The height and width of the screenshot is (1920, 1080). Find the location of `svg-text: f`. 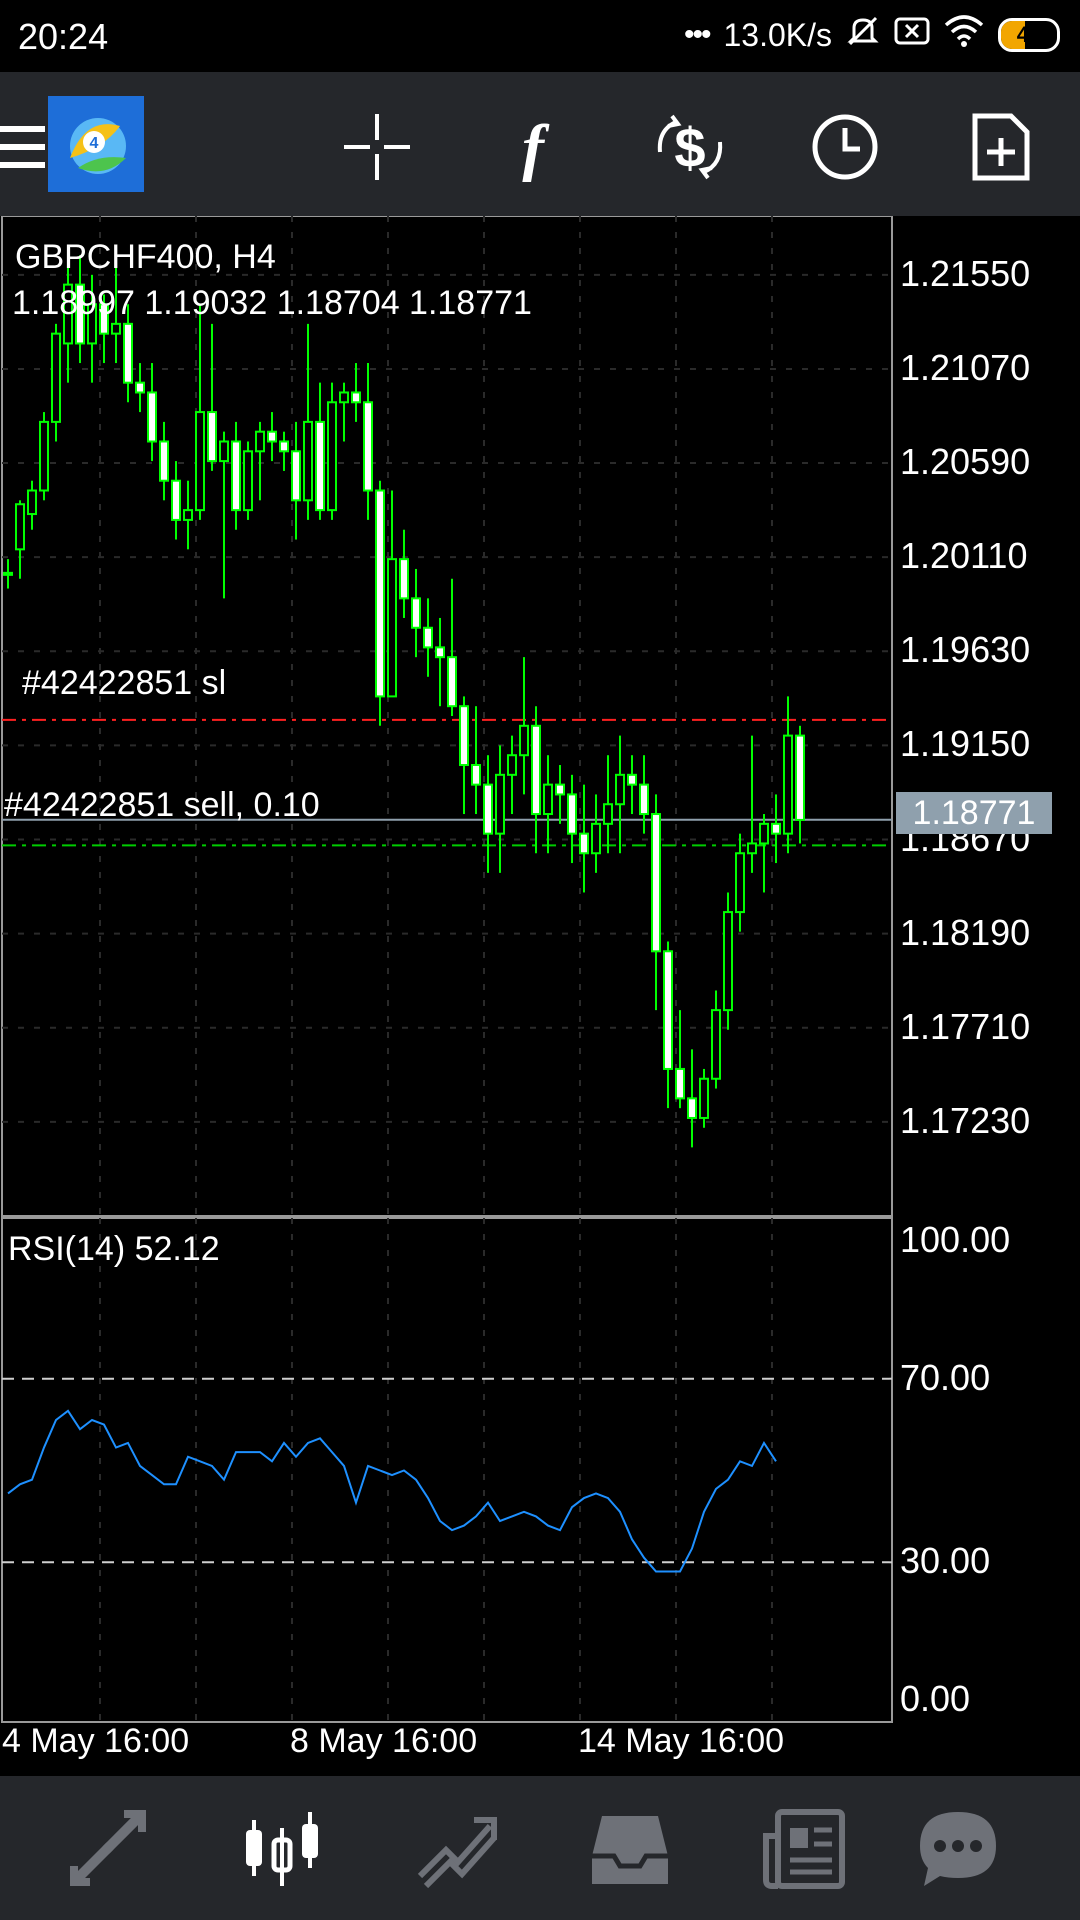

svg-text: f is located at coordinates (536, 147).